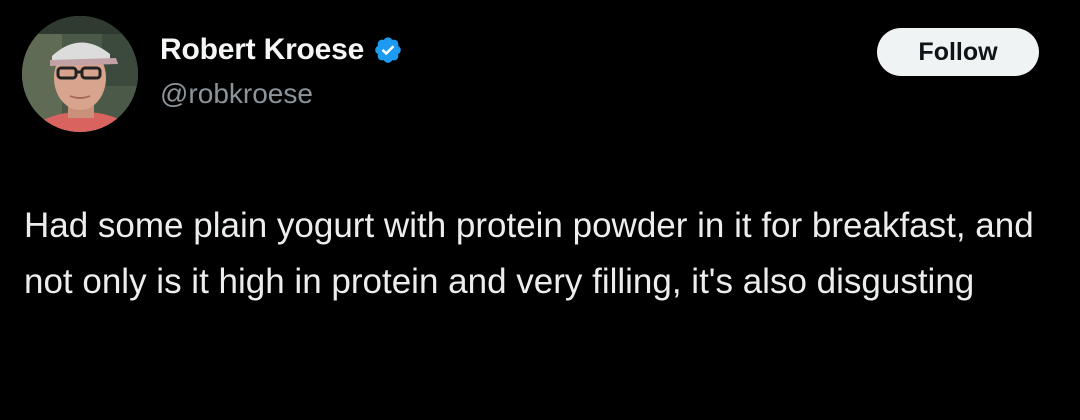 Image resolution: width=1080 pixels, height=420 pixels. I want to click on author-display-name: Robert Kroese, so click(262, 50).